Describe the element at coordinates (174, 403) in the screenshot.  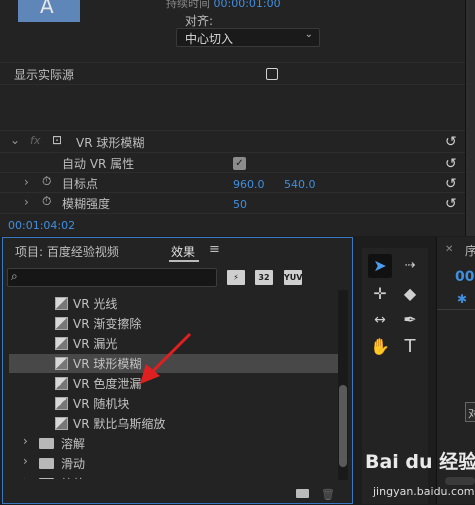
I see `list-item: VR 随机块` at that location.